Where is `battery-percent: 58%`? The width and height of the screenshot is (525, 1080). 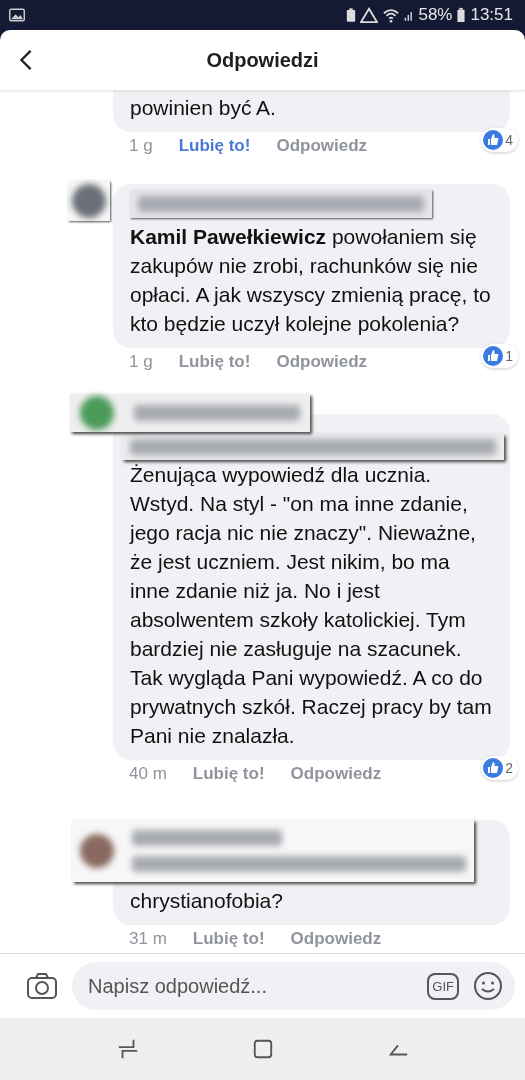 battery-percent: 58% is located at coordinates (435, 15).